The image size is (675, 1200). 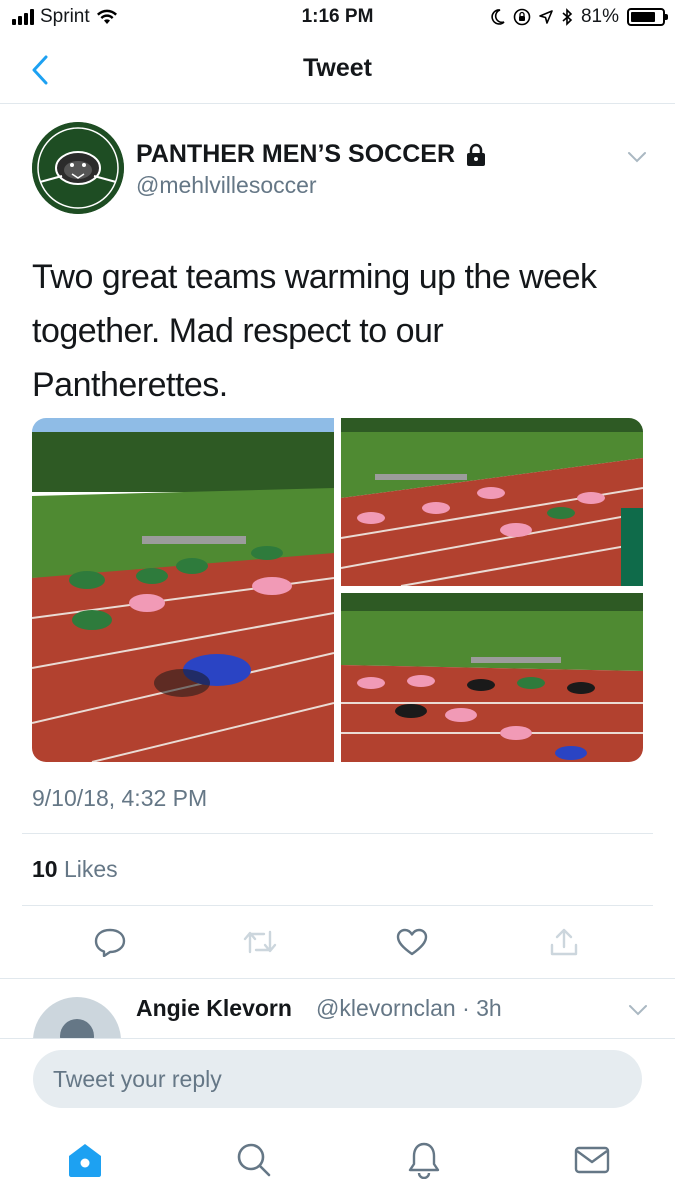 I want to click on likes-count: 10 Likes, so click(x=75, y=869).